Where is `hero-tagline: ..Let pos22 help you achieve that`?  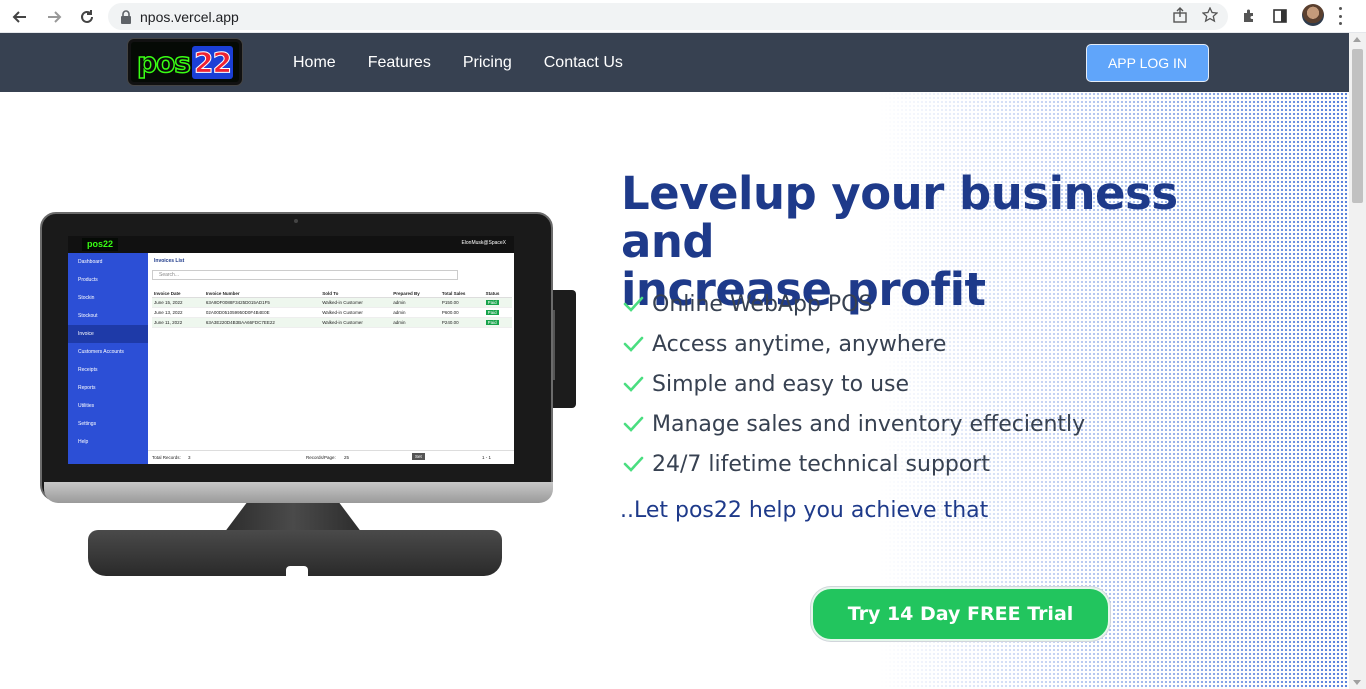
hero-tagline: ..Let pos22 help you achieve that is located at coordinates (804, 510).